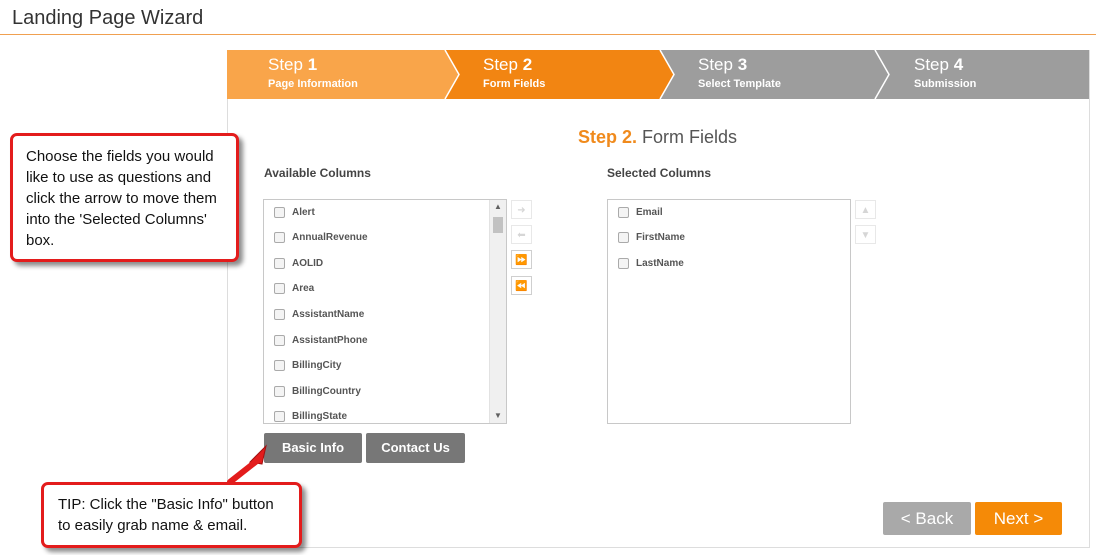  What do you see at coordinates (865, 209) in the screenshot?
I see `move-up-button: ▲` at bounding box center [865, 209].